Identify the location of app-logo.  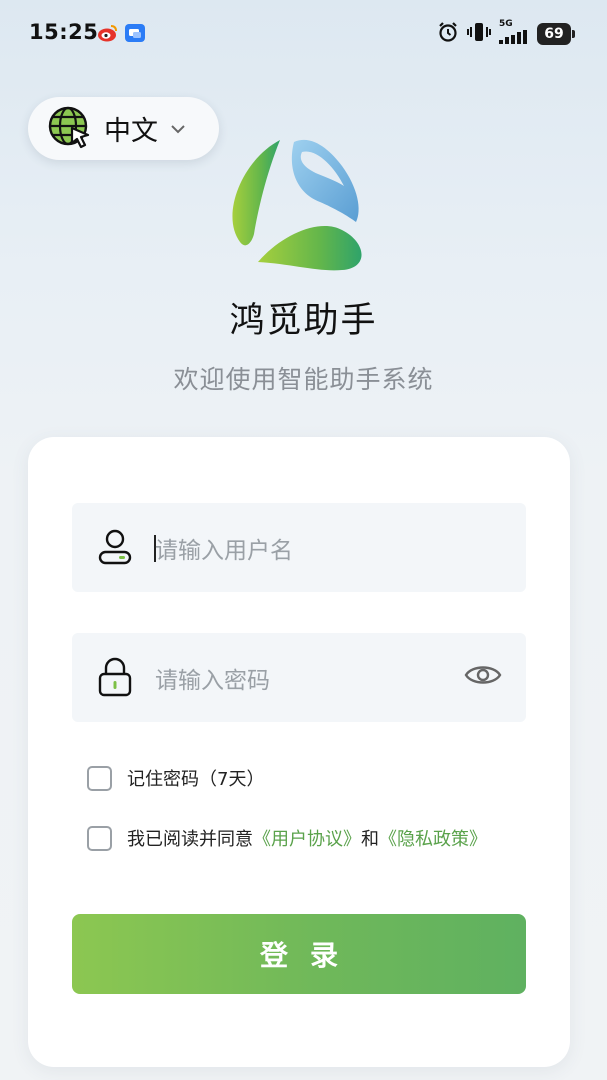
(297, 204).